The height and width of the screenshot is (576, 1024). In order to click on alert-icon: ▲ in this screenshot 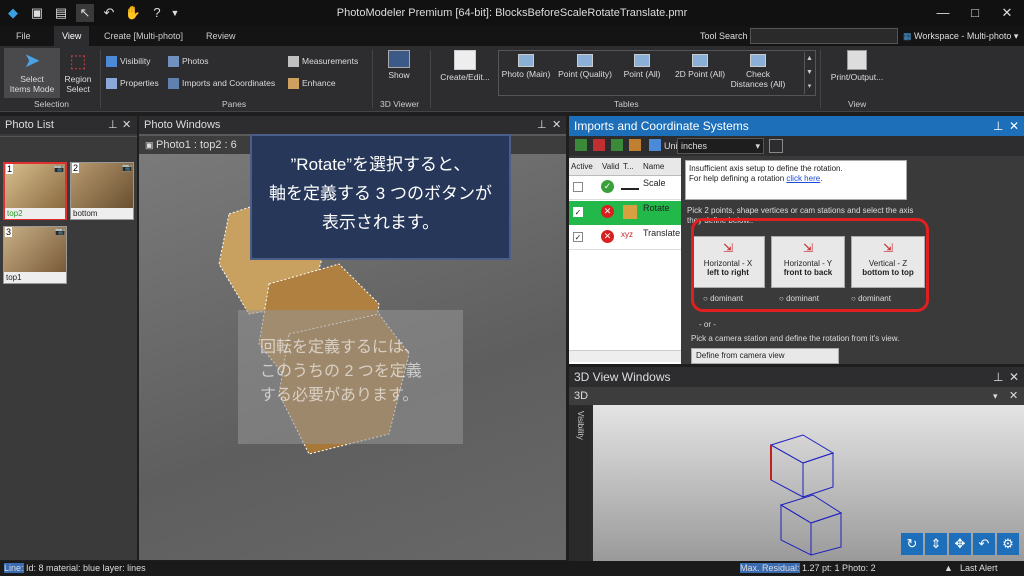, I will do `click(948, 568)`.